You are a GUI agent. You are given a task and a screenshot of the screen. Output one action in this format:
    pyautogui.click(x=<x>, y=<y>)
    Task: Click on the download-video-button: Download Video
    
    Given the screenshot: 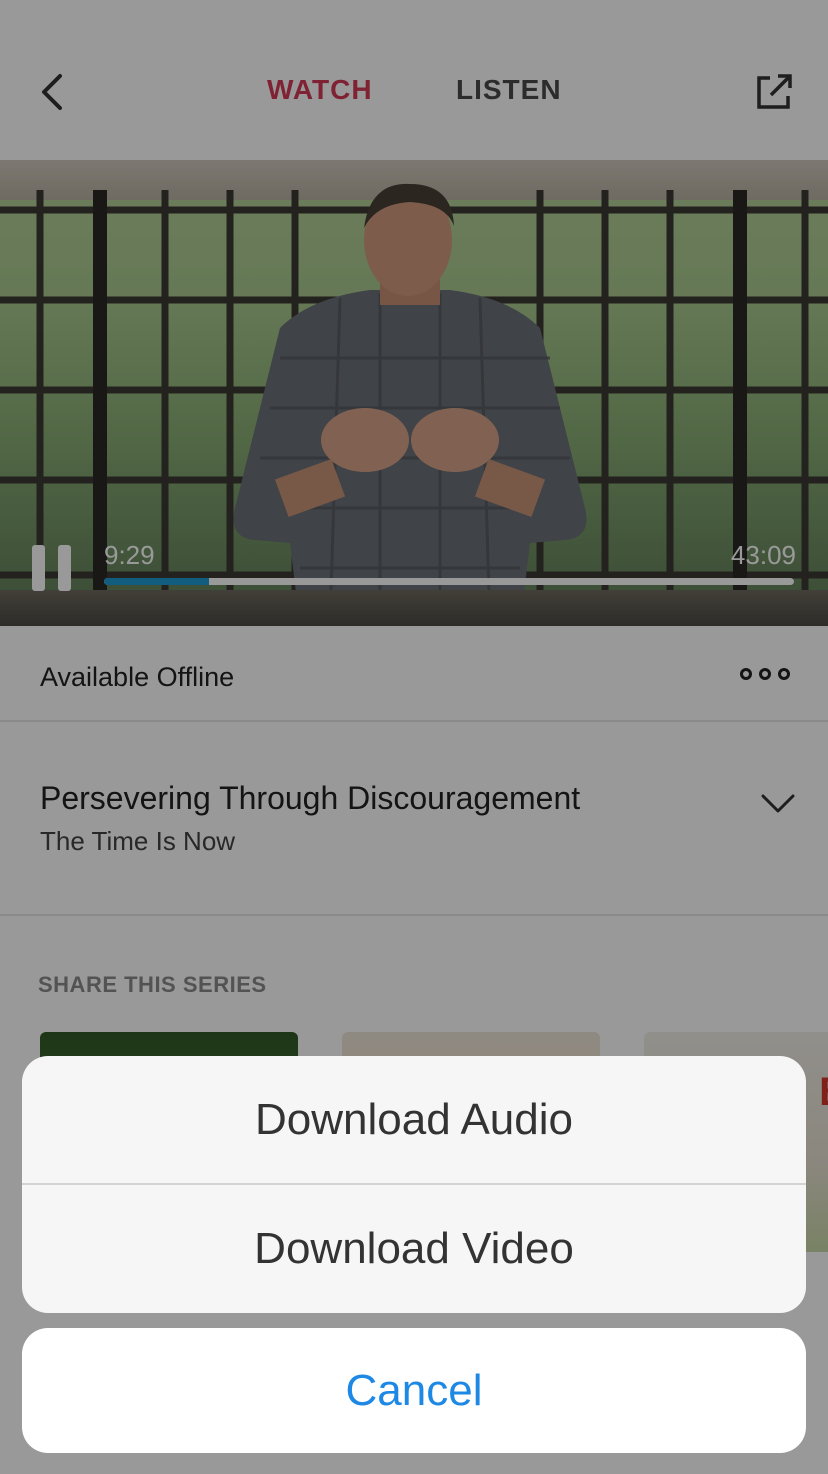 What is the action you would take?
    pyautogui.click(x=414, y=1248)
    